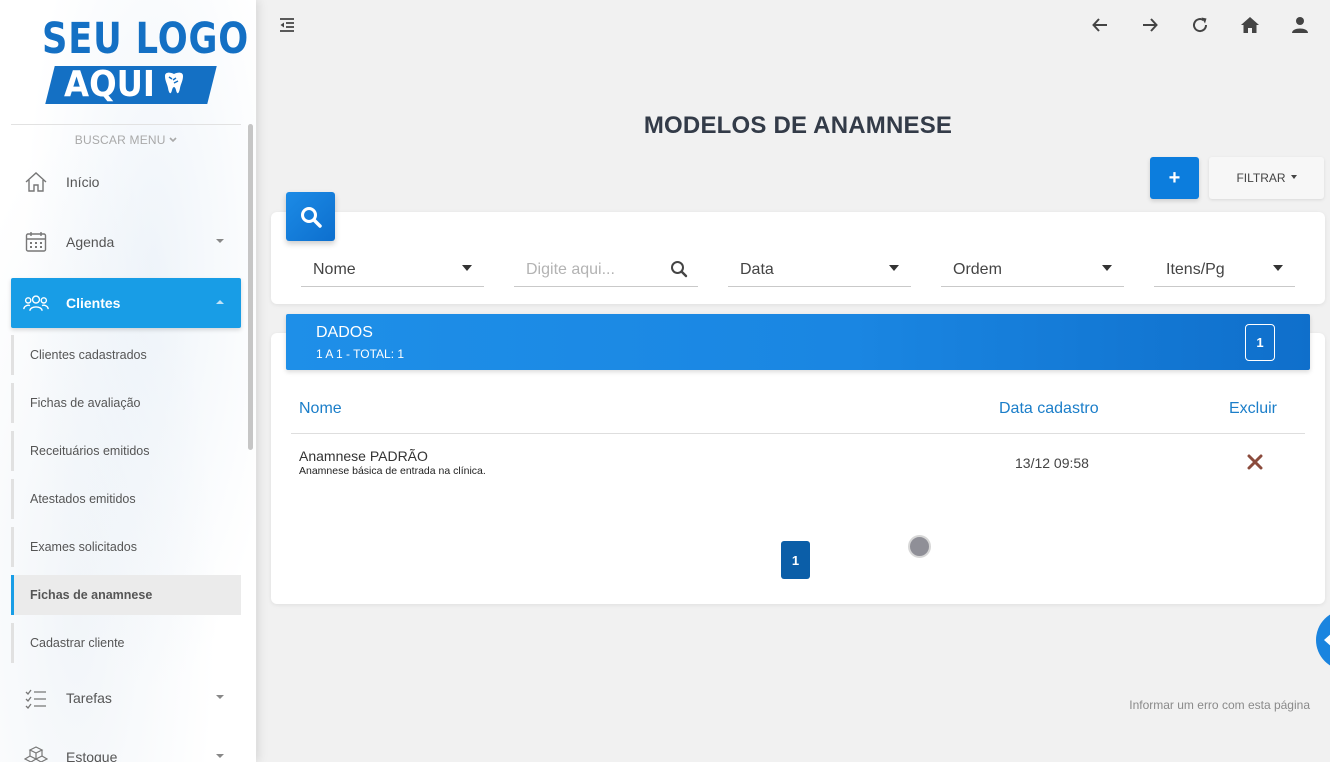  I want to click on sidebar-item-label: Início, so click(83, 182).